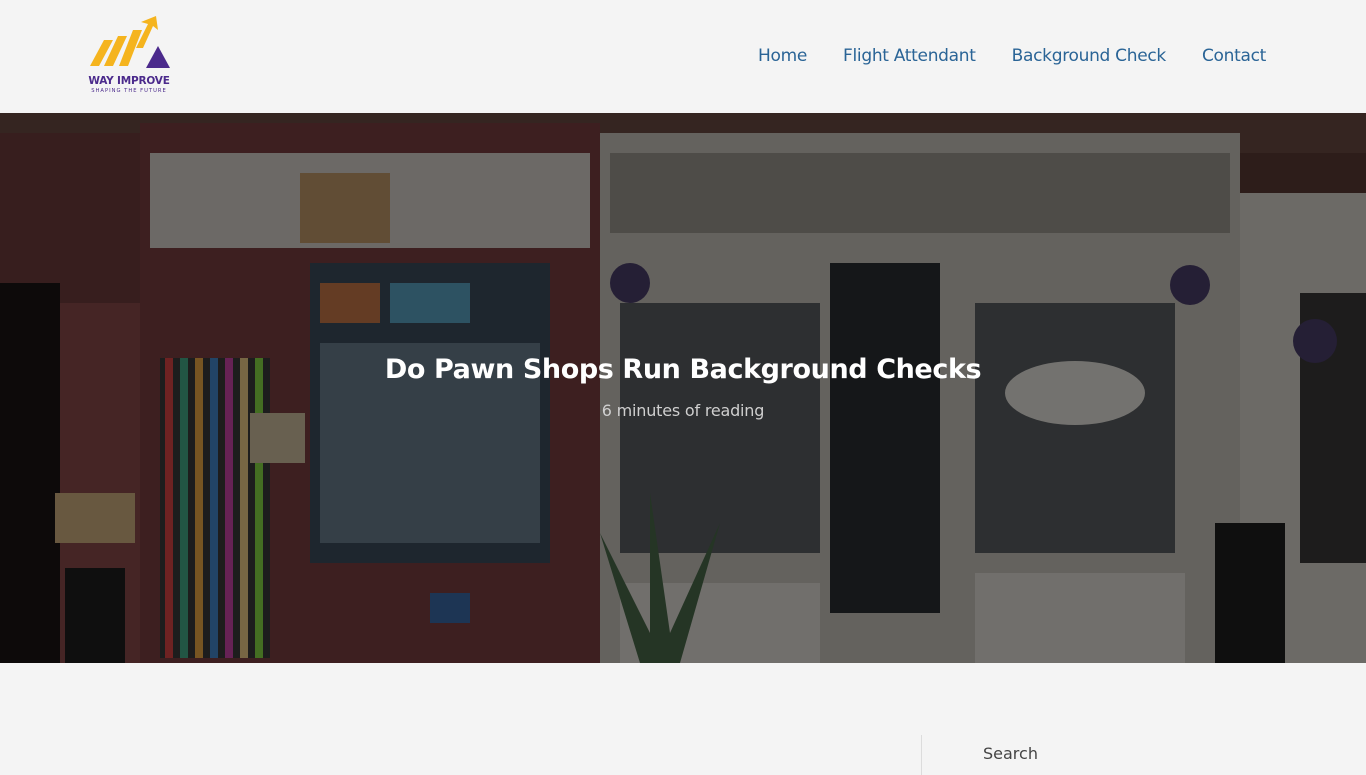  What do you see at coordinates (1089, 56) in the screenshot?
I see `nav-background-check-link: Background Check` at bounding box center [1089, 56].